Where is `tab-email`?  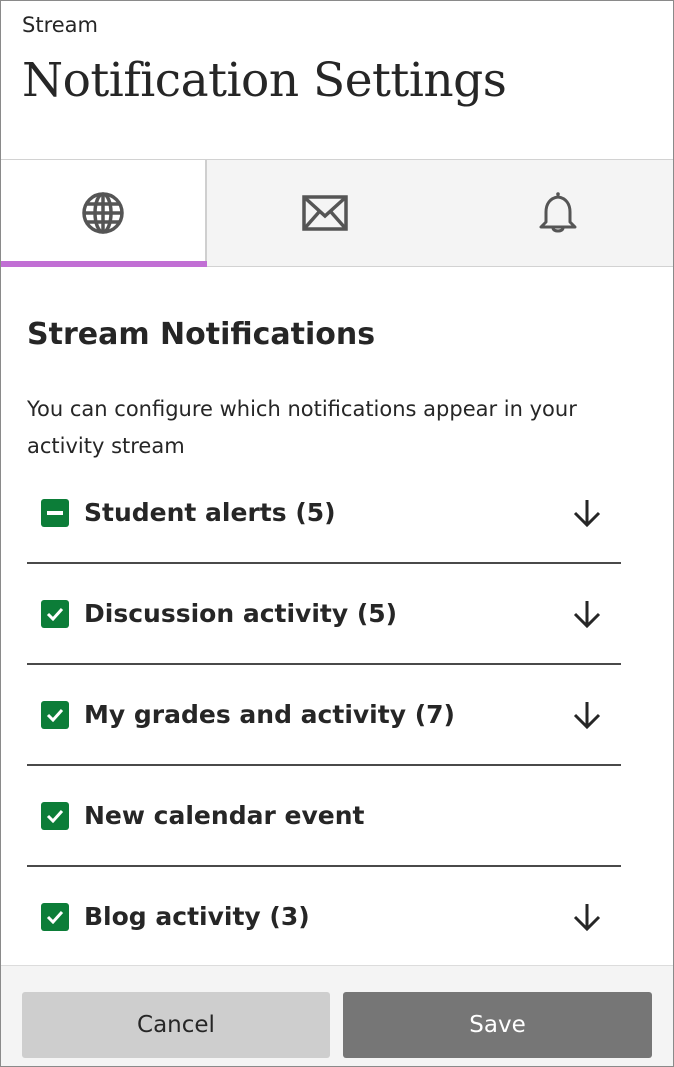 tab-email is located at coordinates (324, 213).